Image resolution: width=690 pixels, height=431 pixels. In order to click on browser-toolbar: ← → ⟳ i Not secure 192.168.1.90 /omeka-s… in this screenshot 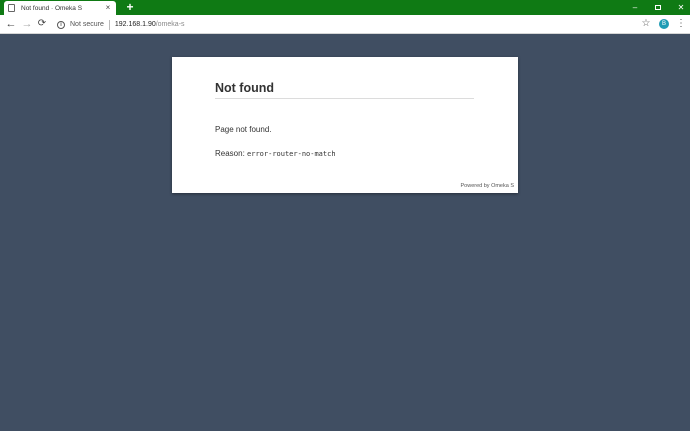, I will do `click(345, 24)`.